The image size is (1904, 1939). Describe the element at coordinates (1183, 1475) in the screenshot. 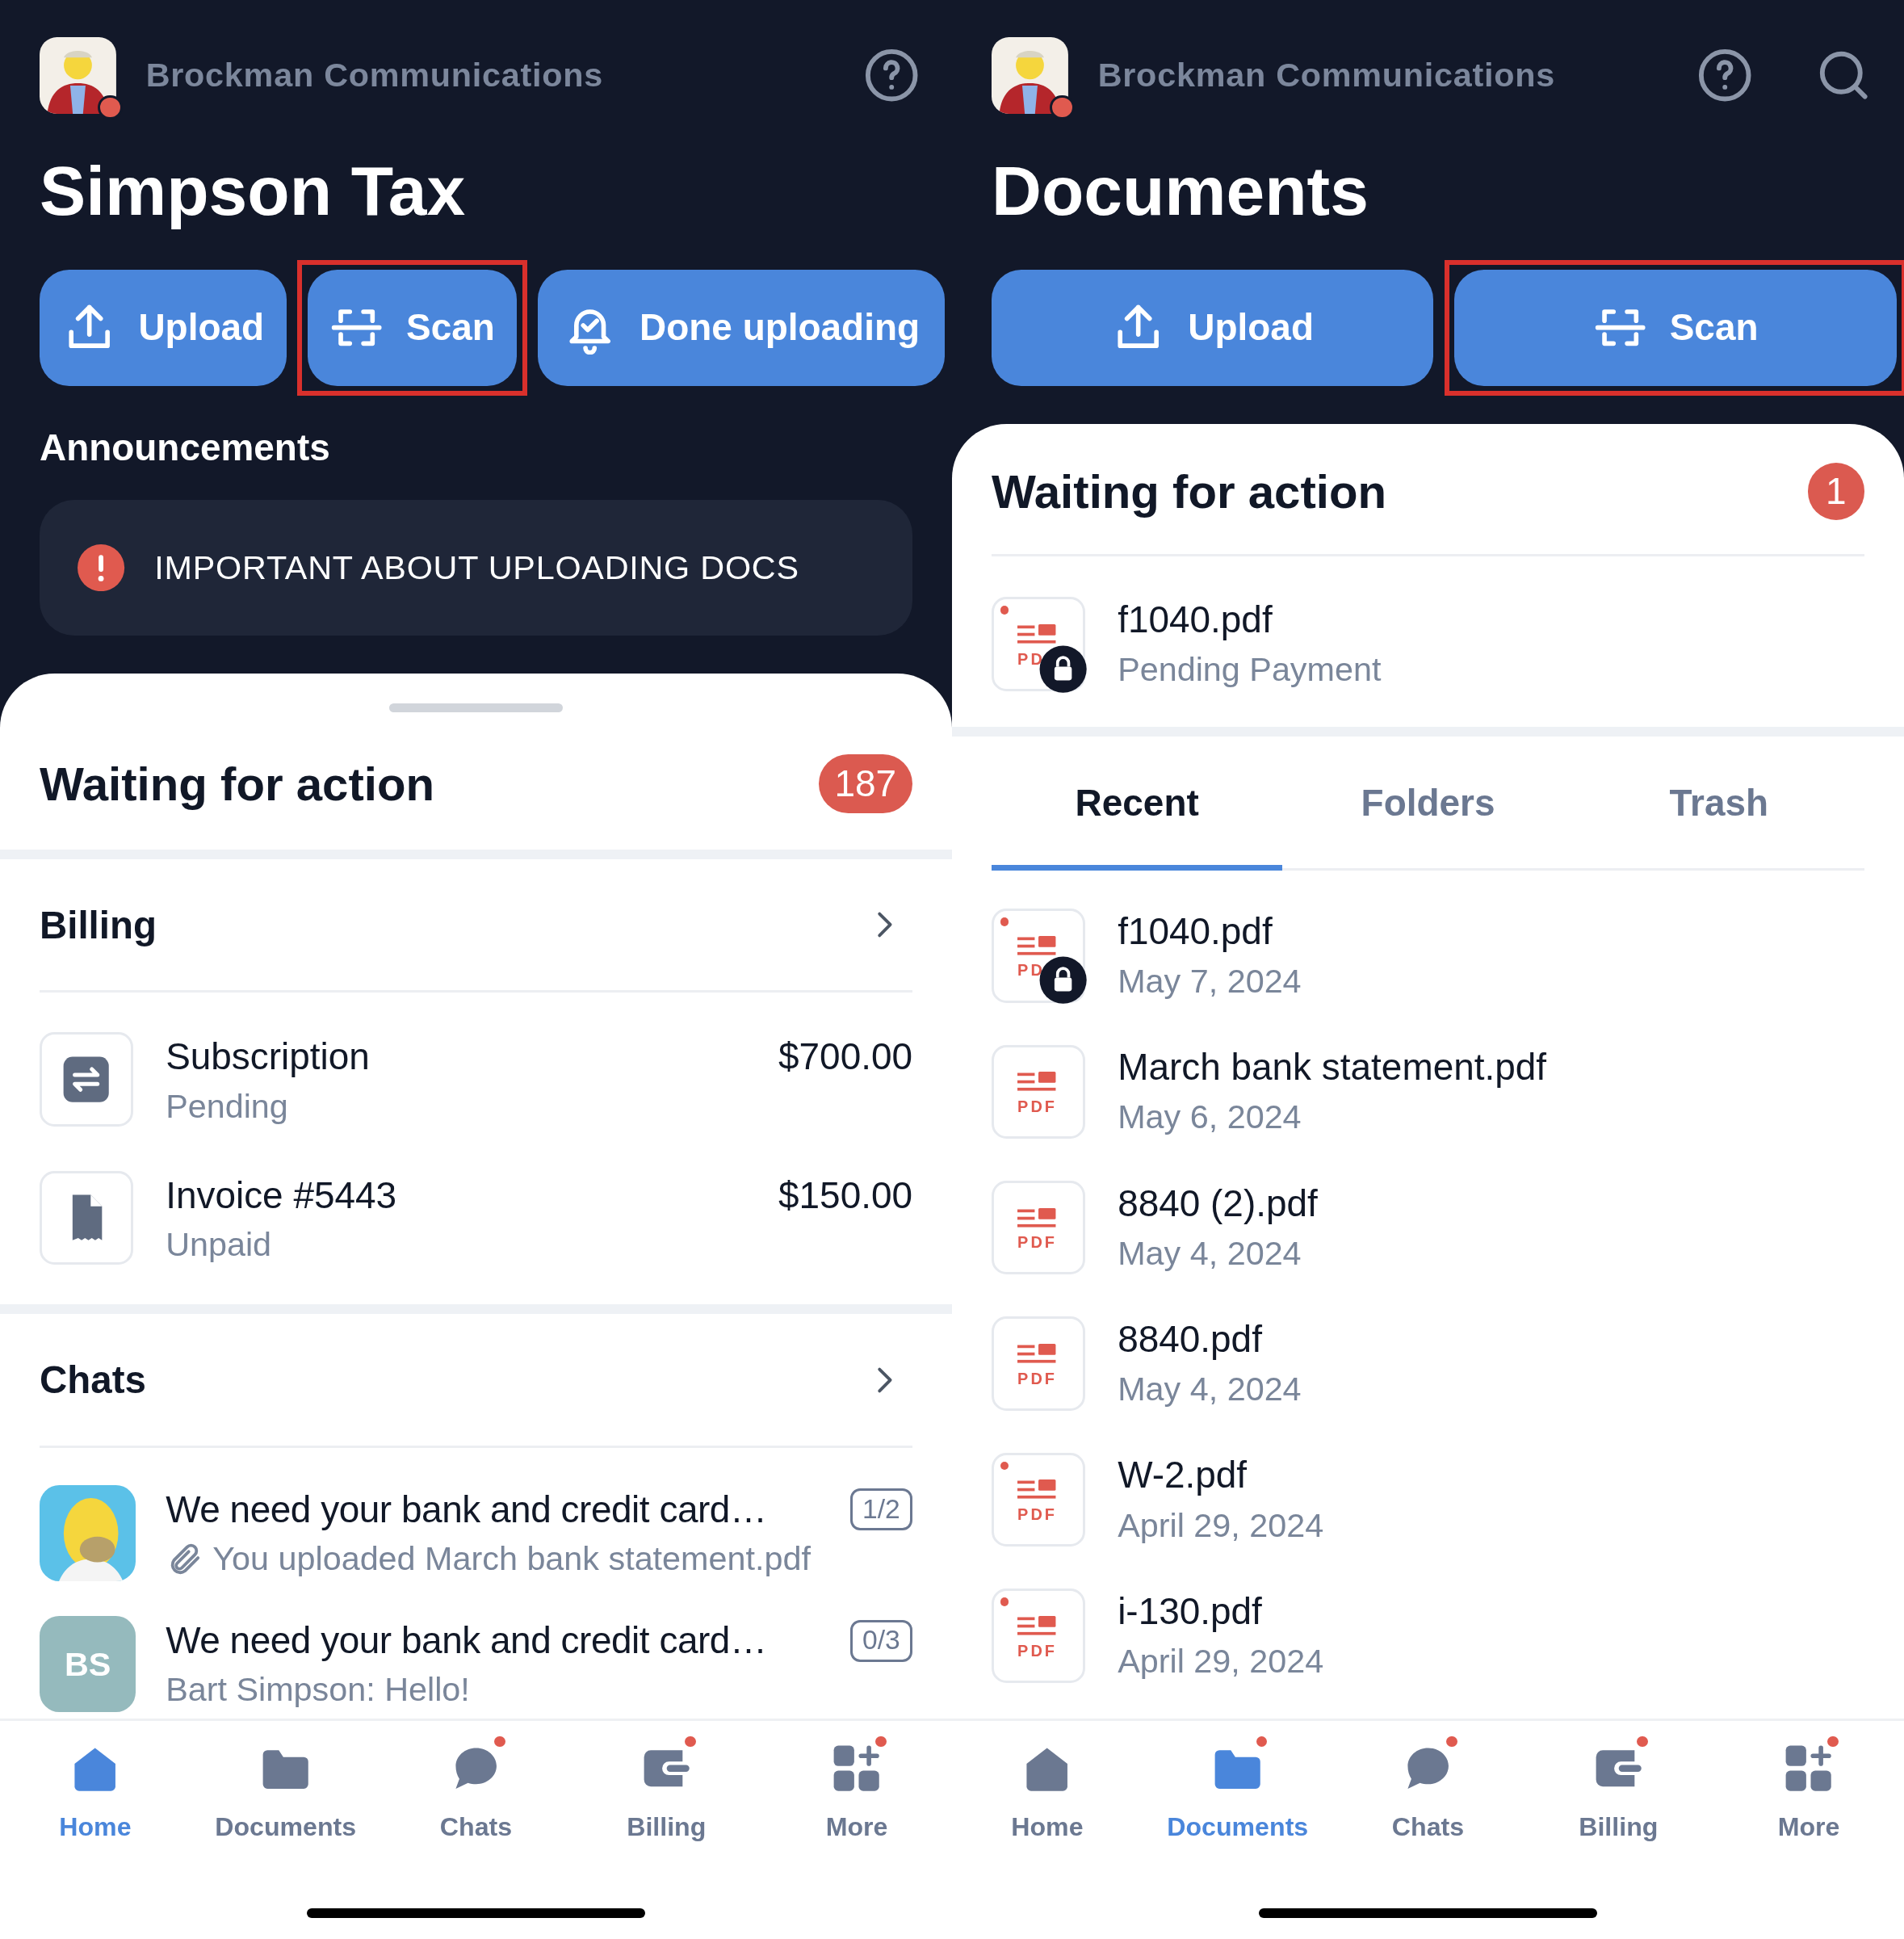

I see `file-name: W-2.pdf` at that location.